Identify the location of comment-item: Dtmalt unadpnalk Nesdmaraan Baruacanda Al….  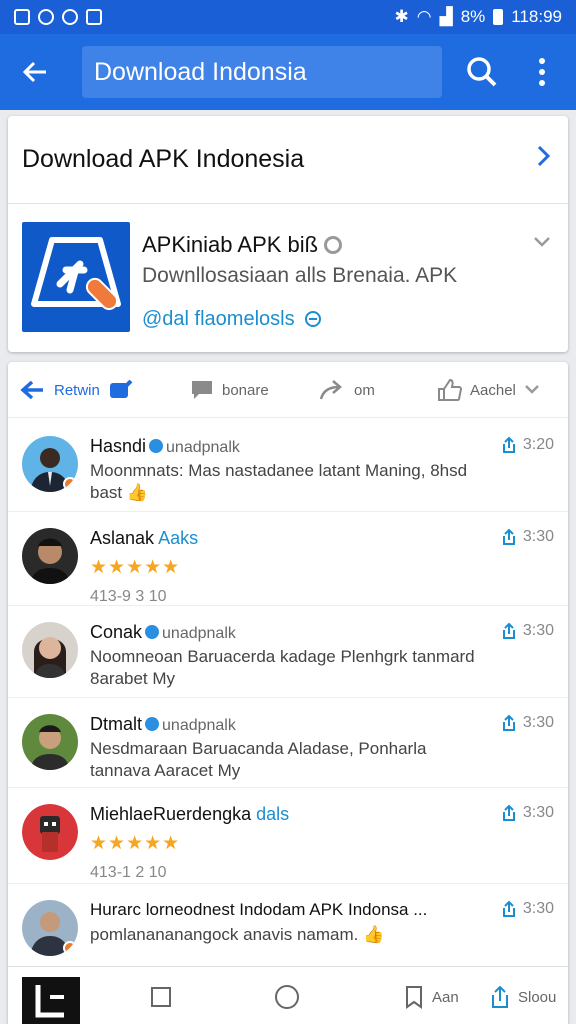
(288, 743).